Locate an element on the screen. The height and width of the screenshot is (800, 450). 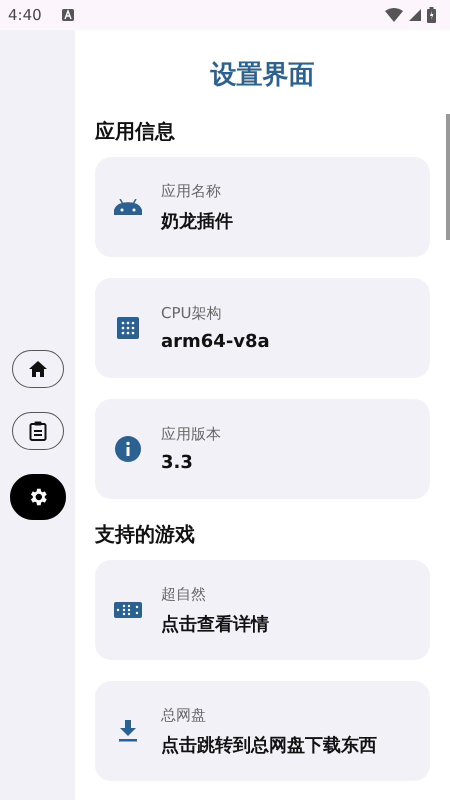
home-nav-button is located at coordinates (38, 369).